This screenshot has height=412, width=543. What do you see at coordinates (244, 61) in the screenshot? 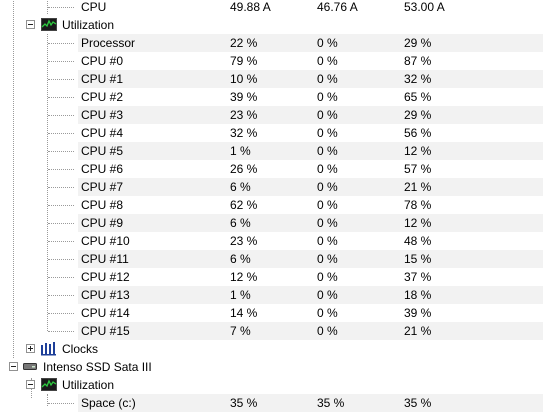
I see `sensor-value: 79 %` at bounding box center [244, 61].